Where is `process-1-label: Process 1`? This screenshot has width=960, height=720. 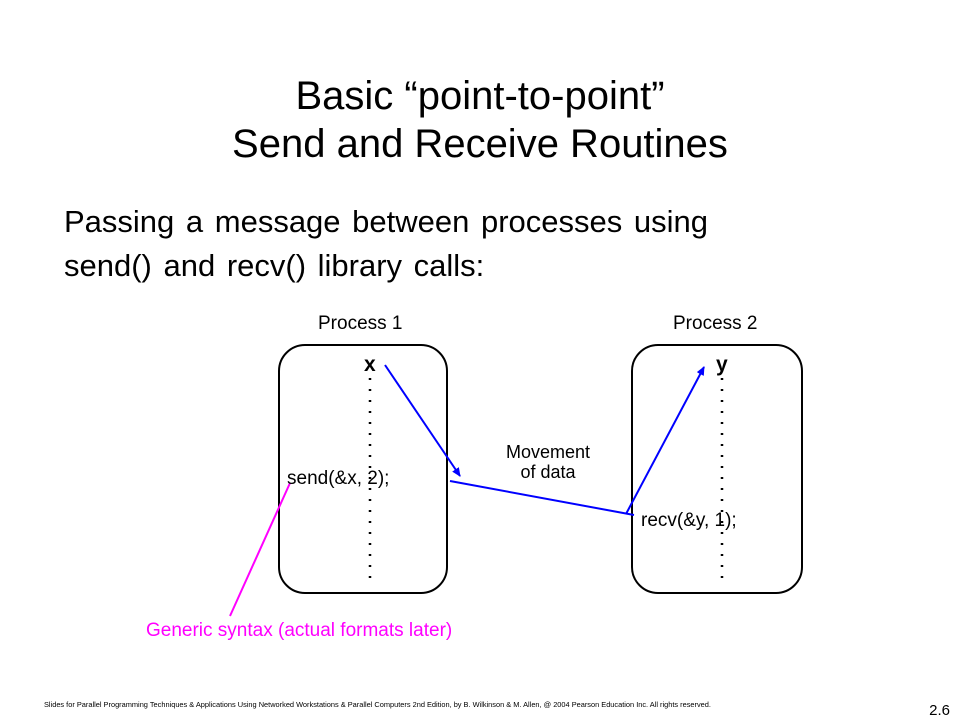 process-1-label: Process 1 is located at coordinates (360, 323).